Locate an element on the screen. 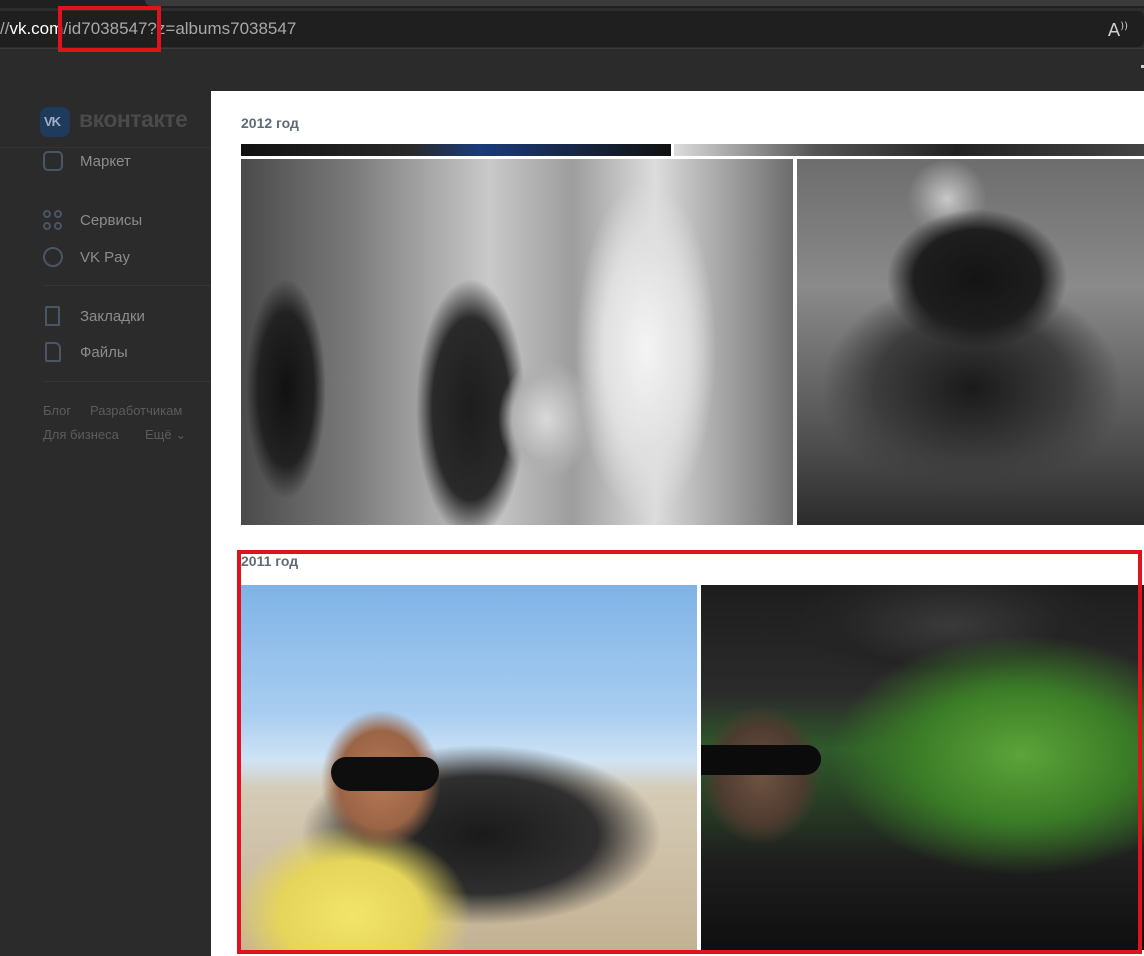  footer-link-developers: Разработчикам is located at coordinates (136, 410).